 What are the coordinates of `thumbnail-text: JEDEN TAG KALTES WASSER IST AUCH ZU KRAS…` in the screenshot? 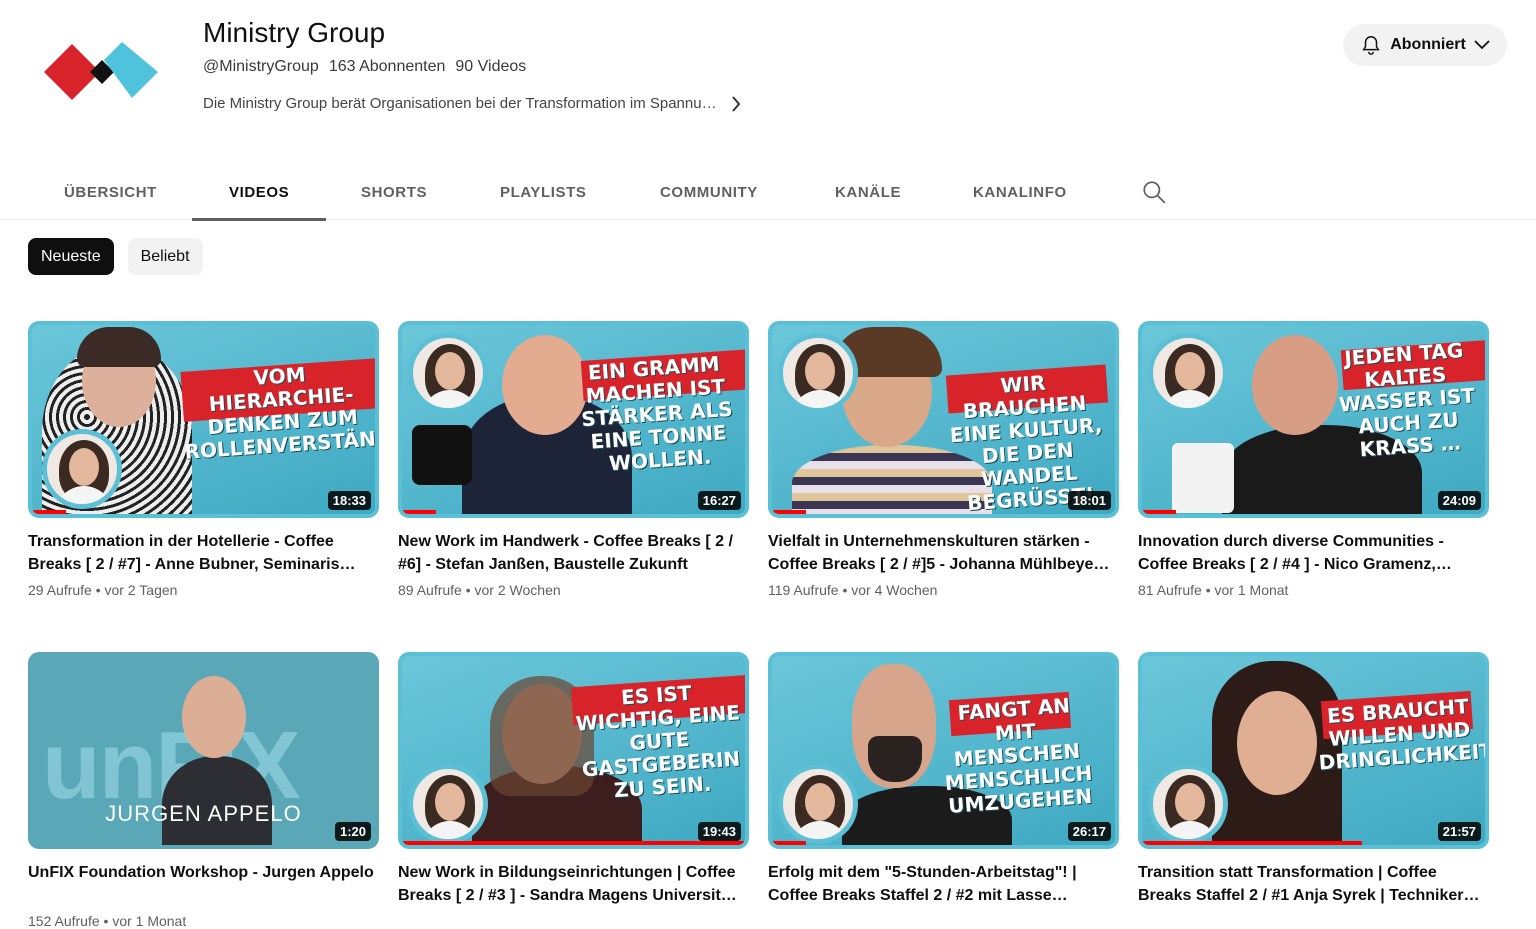 It's located at (1407, 399).